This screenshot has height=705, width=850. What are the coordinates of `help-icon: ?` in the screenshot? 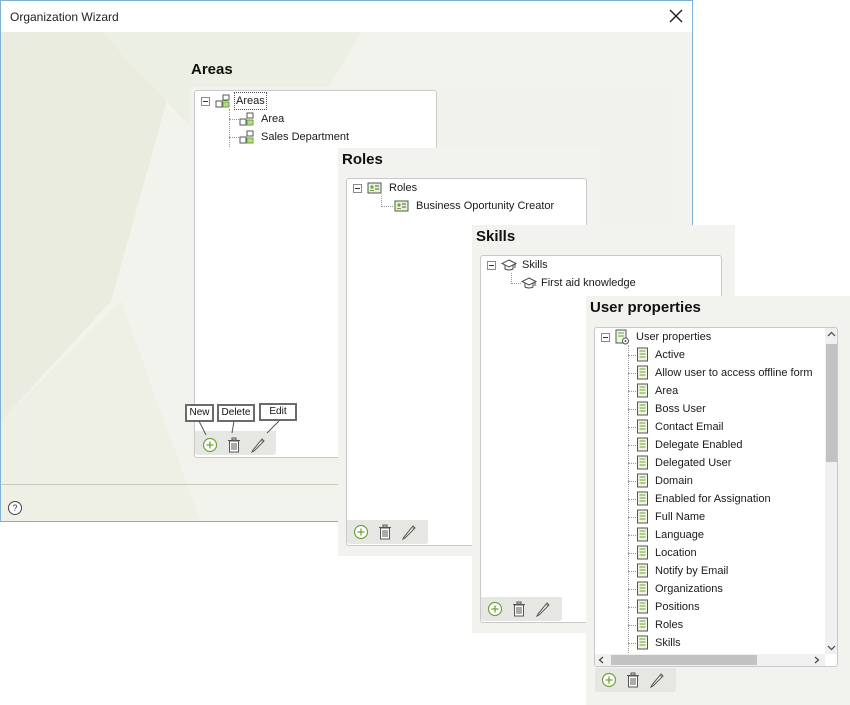 It's located at (15, 508).